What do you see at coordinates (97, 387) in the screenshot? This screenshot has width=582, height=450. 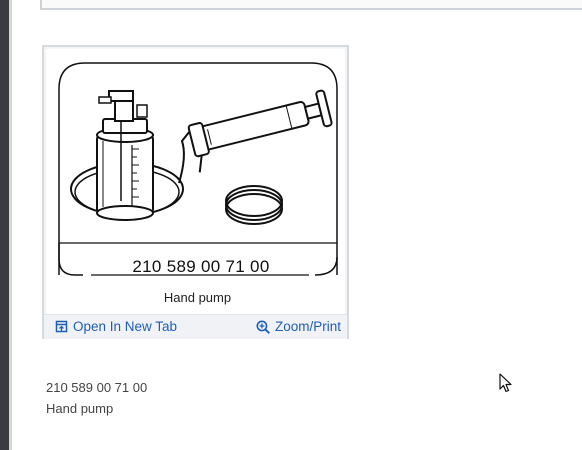 I see `part-number-text: 210 589 00 71 00` at bounding box center [97, 387].